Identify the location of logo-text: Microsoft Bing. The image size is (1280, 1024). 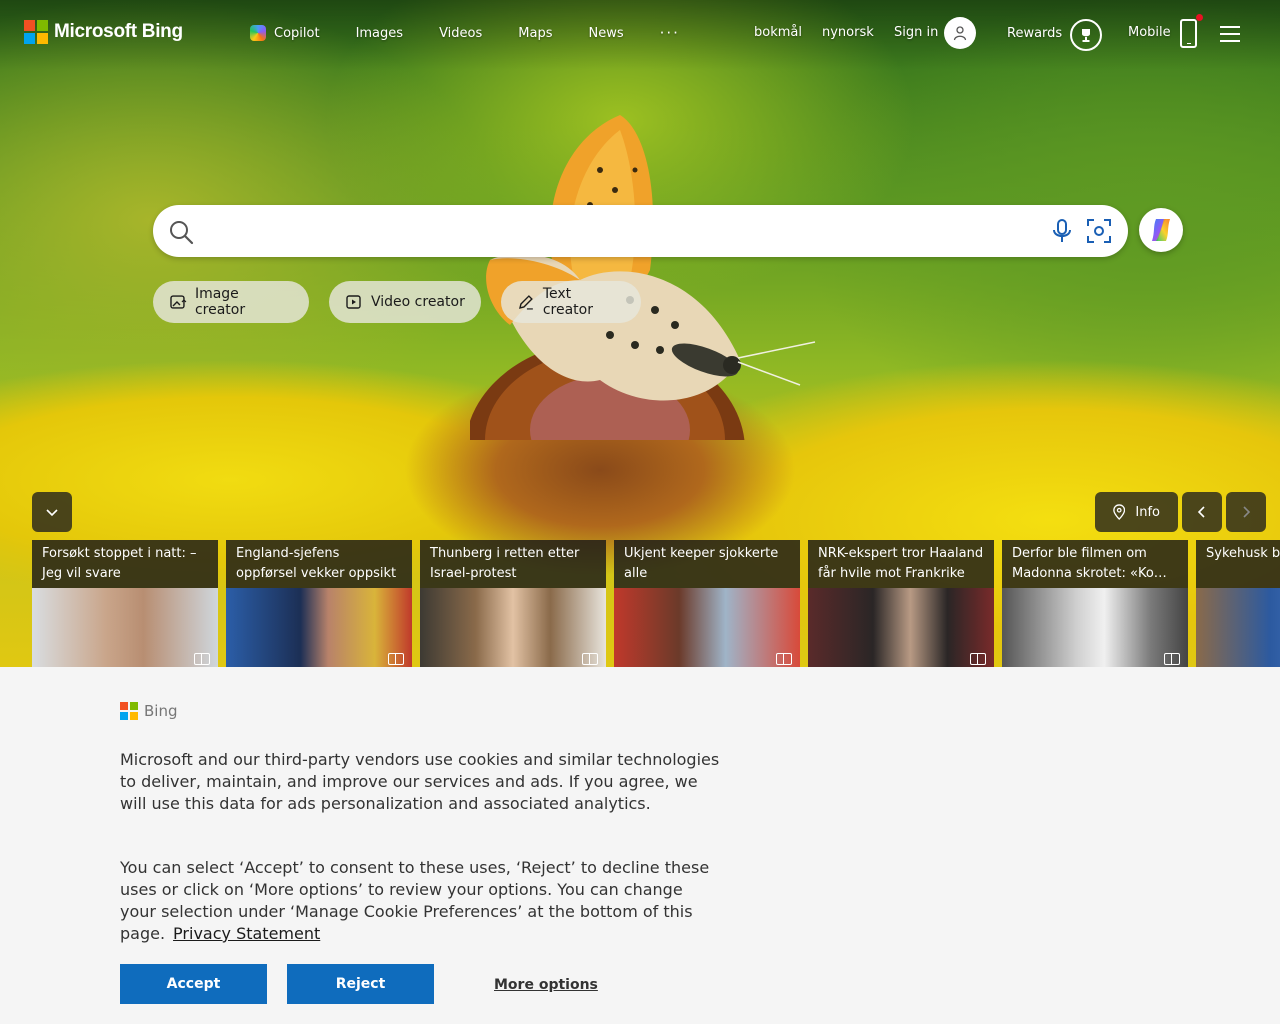
(118, 31).